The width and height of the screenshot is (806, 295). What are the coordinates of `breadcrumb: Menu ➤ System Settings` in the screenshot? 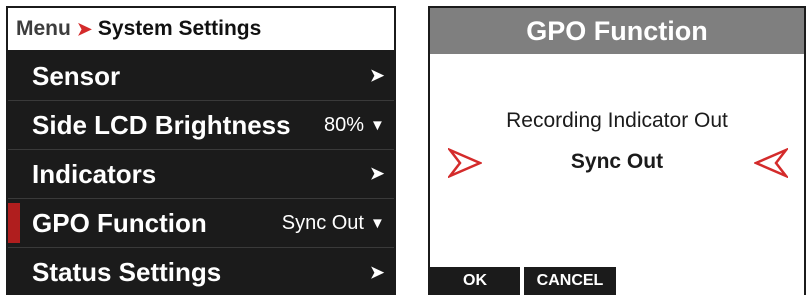 It's located at (201, 30).